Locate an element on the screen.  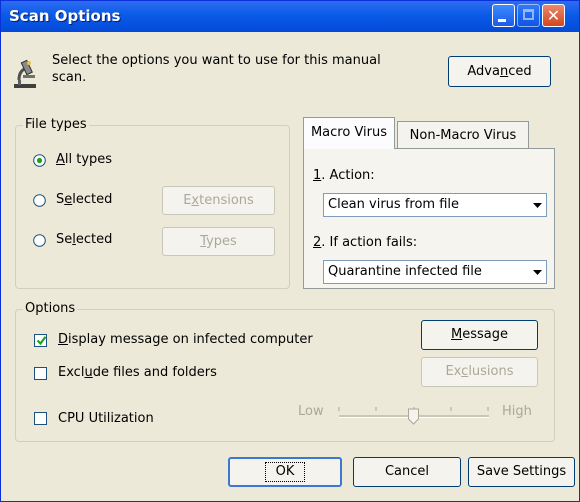
tab-non-macro-virus: Non-Macro Virus is located at coordinates (463, 134).